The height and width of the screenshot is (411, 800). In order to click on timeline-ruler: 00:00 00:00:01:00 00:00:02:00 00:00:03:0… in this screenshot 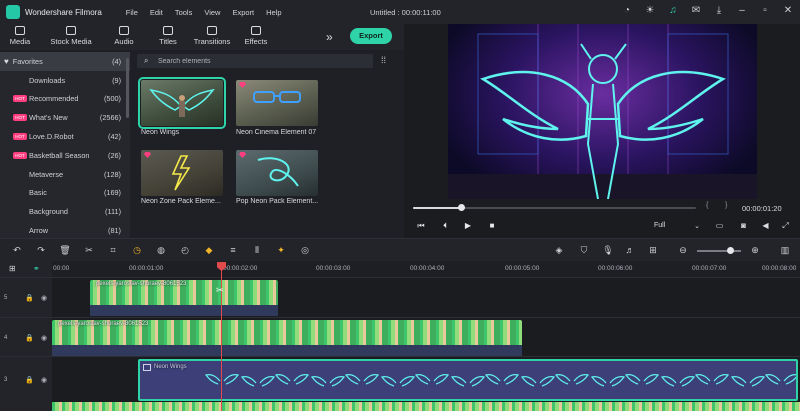, I will do `click(400, 269)`.